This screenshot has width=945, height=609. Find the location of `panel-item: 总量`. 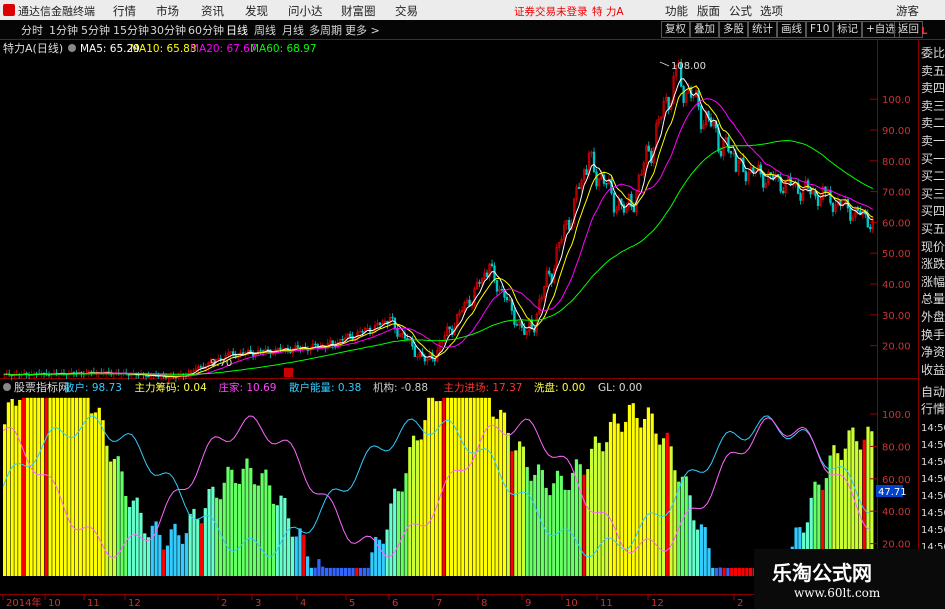

panel-item: 总量 is located at coordinates (933, 299).